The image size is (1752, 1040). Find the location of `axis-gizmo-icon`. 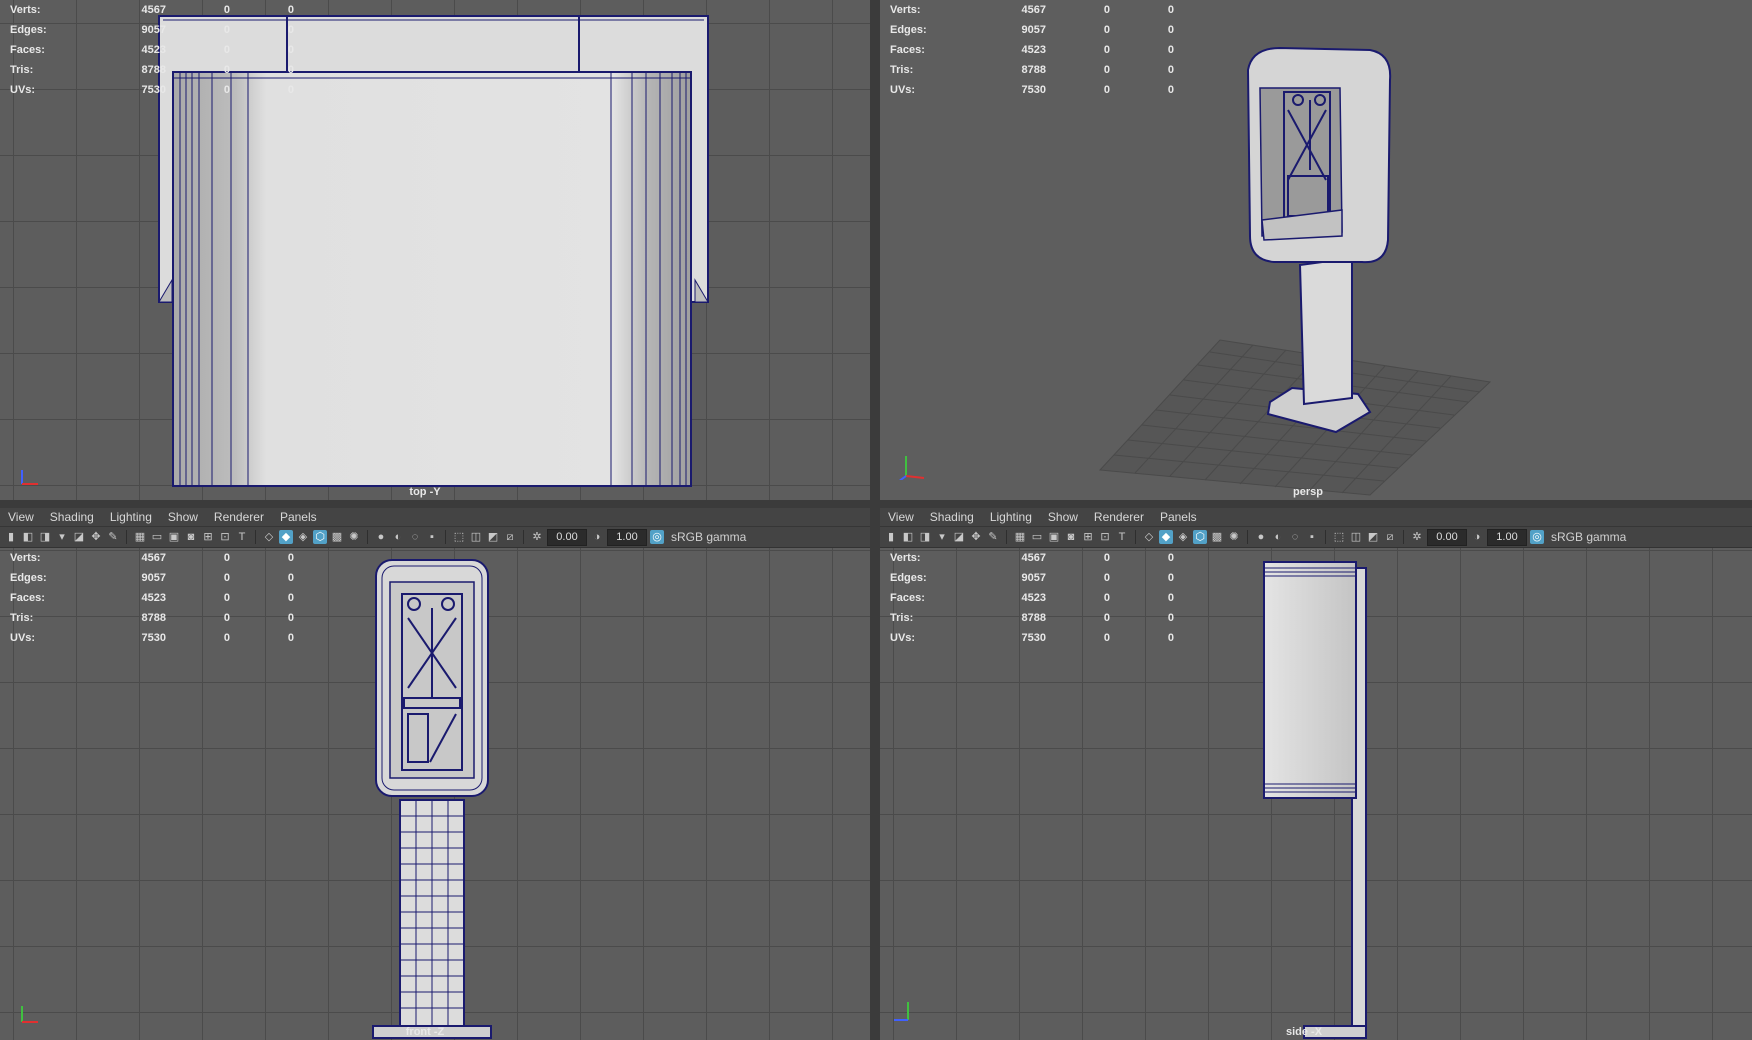

axis-gizmo-icon is located at coordinates (901, 1011).